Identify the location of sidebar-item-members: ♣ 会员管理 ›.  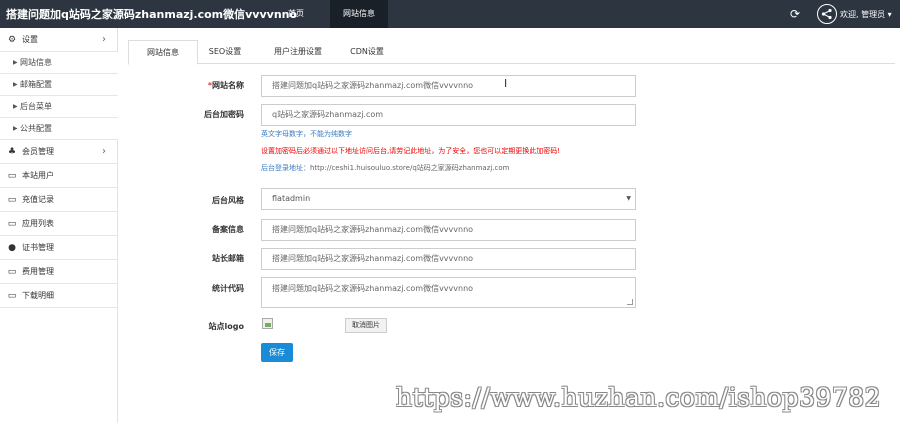
(59, 152).